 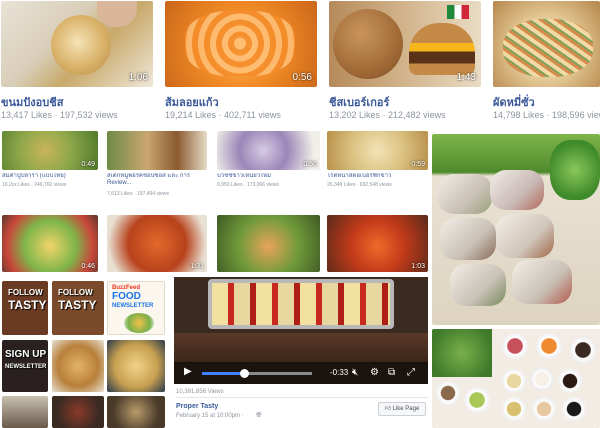 I want to click on spring-rolls-photo, so click(x=516, y=229).